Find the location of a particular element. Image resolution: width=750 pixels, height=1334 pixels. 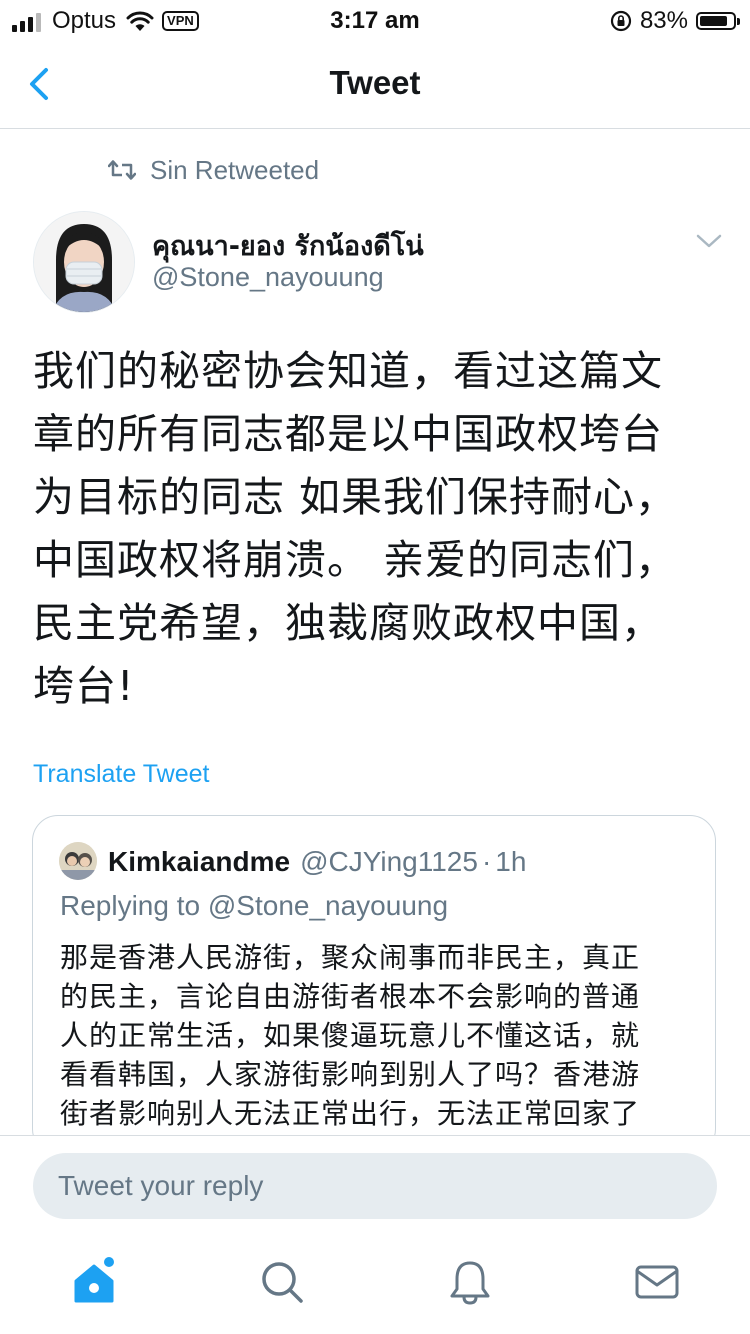

quoted-tweet-header: Kimkaiandme @CJYing1125 · 1h is located at coordinates (317, 862).